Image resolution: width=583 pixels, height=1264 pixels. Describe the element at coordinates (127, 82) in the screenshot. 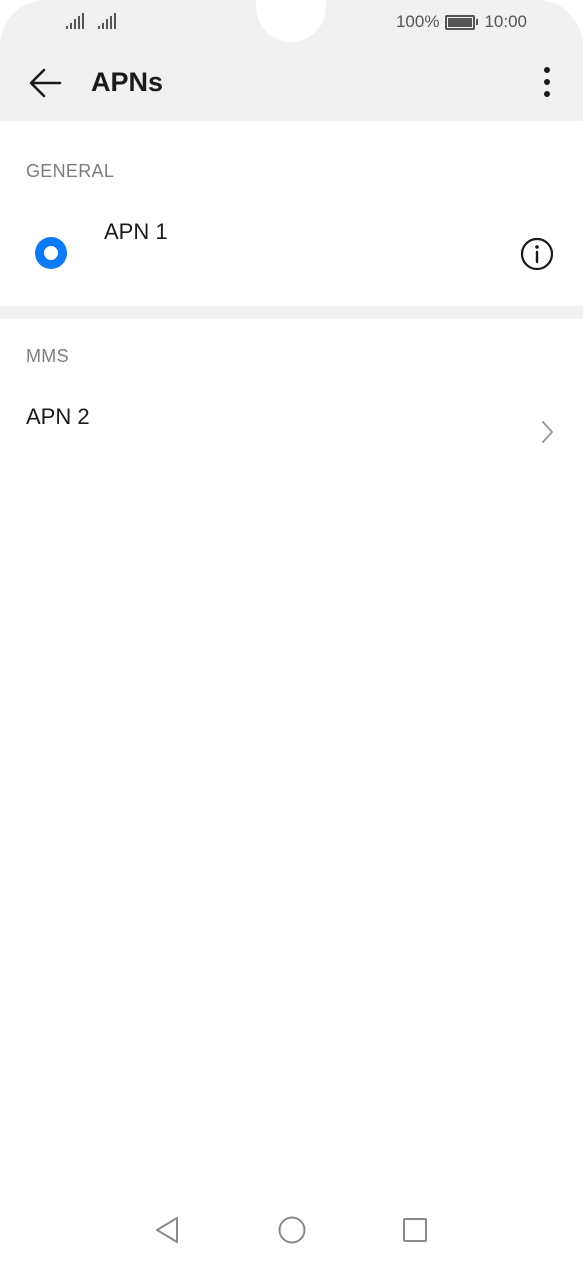

I see `page-title: APNs` at that location.